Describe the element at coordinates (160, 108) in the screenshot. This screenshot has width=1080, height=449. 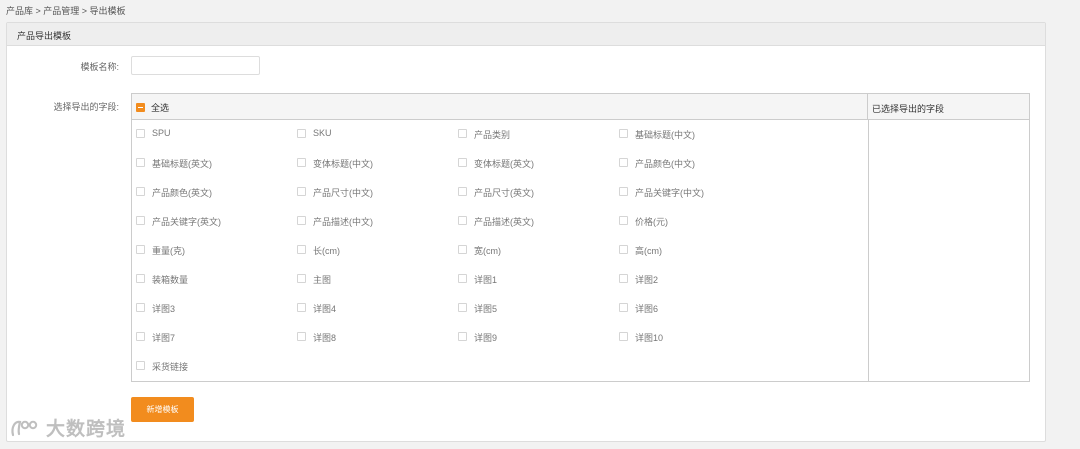
I see `select-all-label: 全选` at that location.